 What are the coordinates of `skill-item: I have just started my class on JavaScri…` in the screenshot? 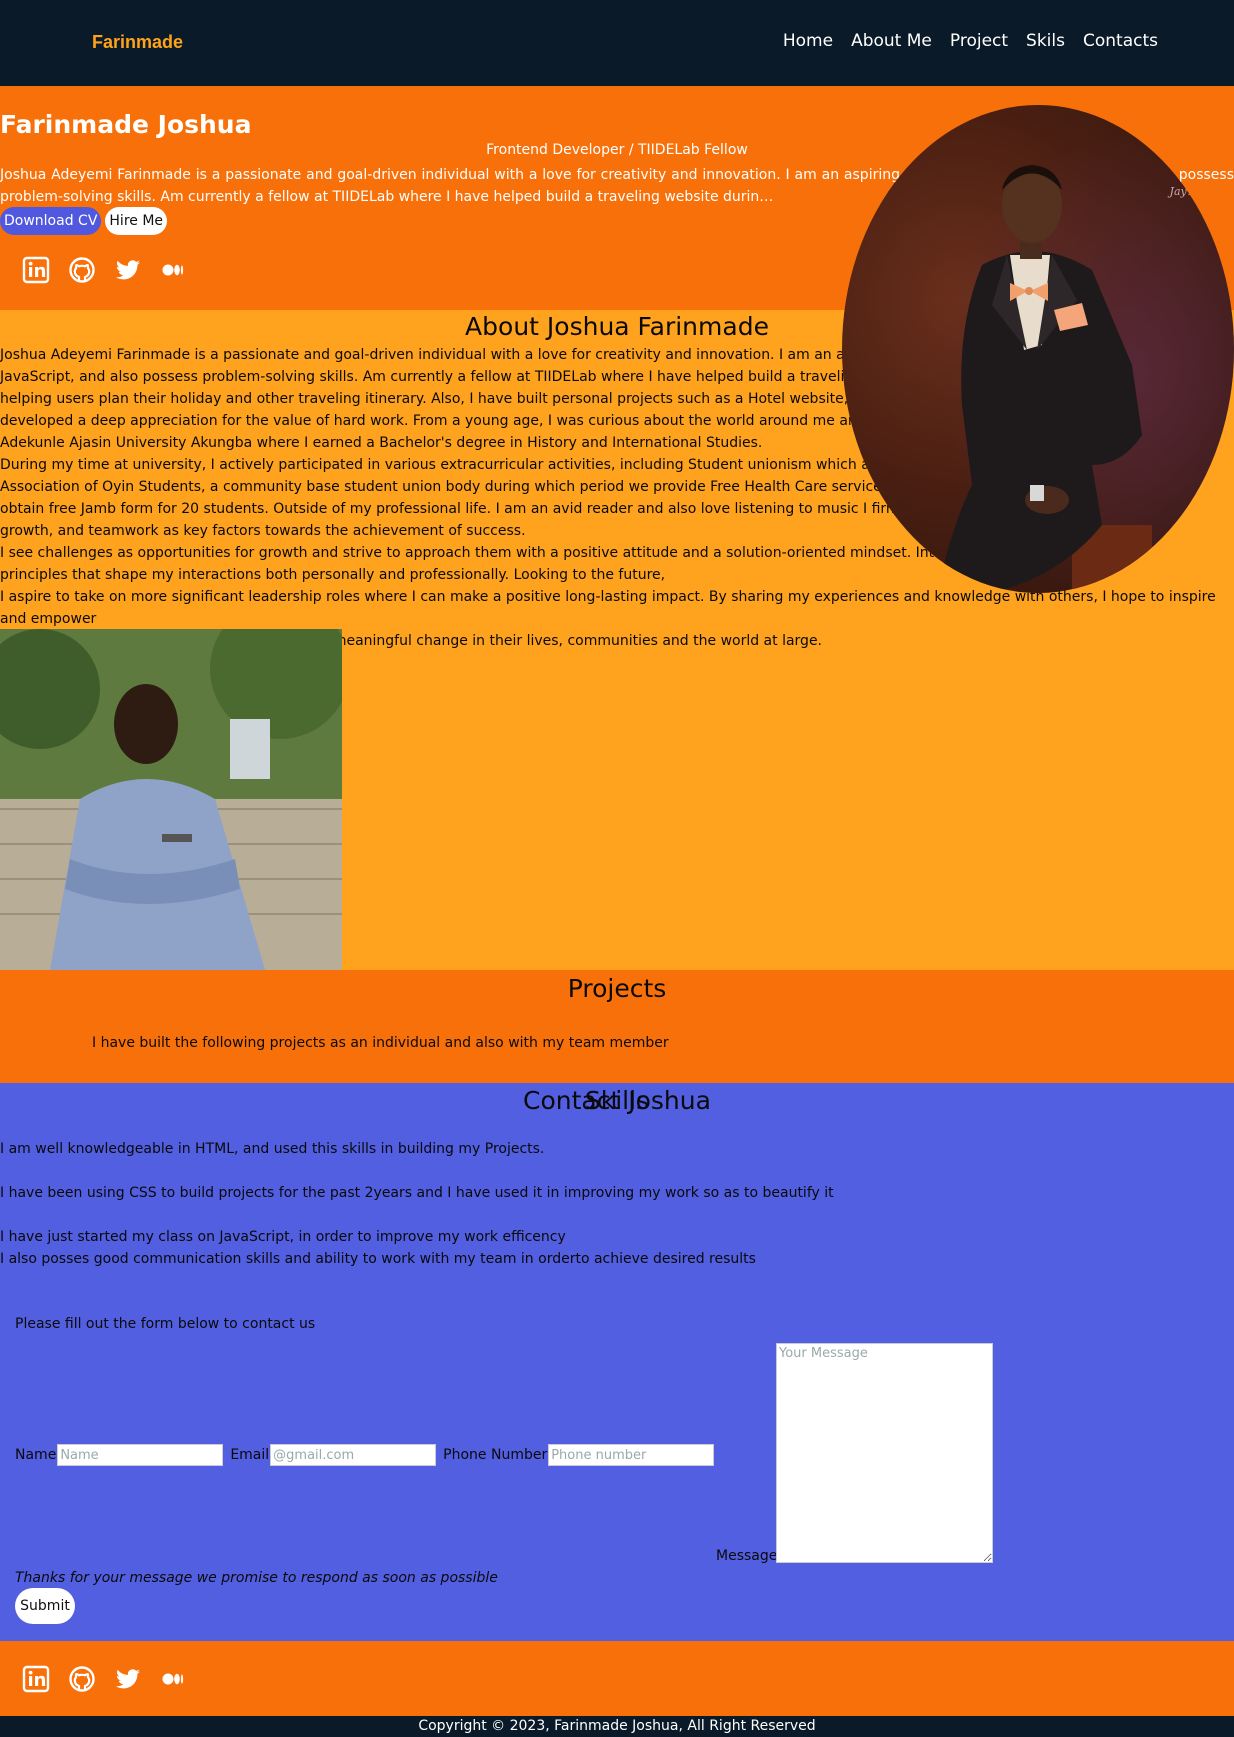 It's located at (283, 1237).